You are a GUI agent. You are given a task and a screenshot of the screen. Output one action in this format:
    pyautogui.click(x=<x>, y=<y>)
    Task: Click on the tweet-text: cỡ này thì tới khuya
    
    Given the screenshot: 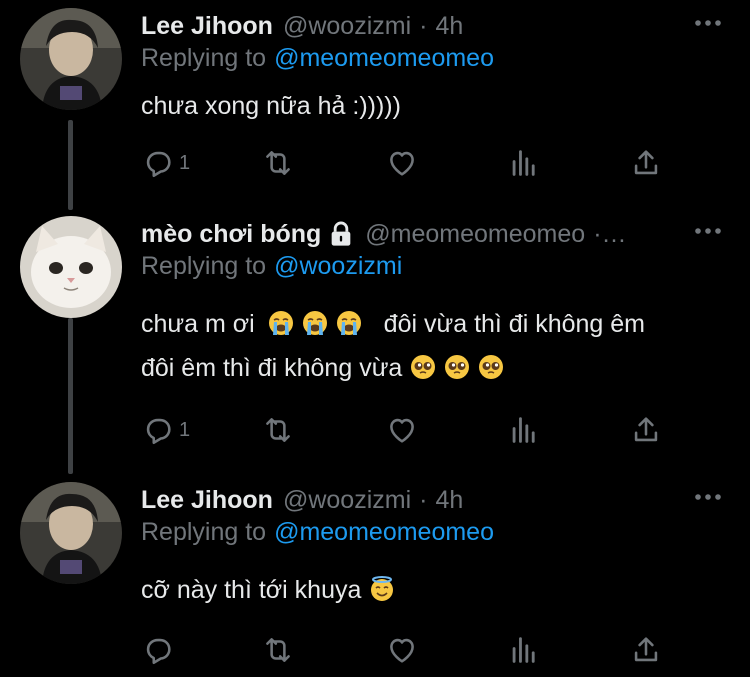 What is the action you would take?
    pyautogui.click(x=272, y=590)
    